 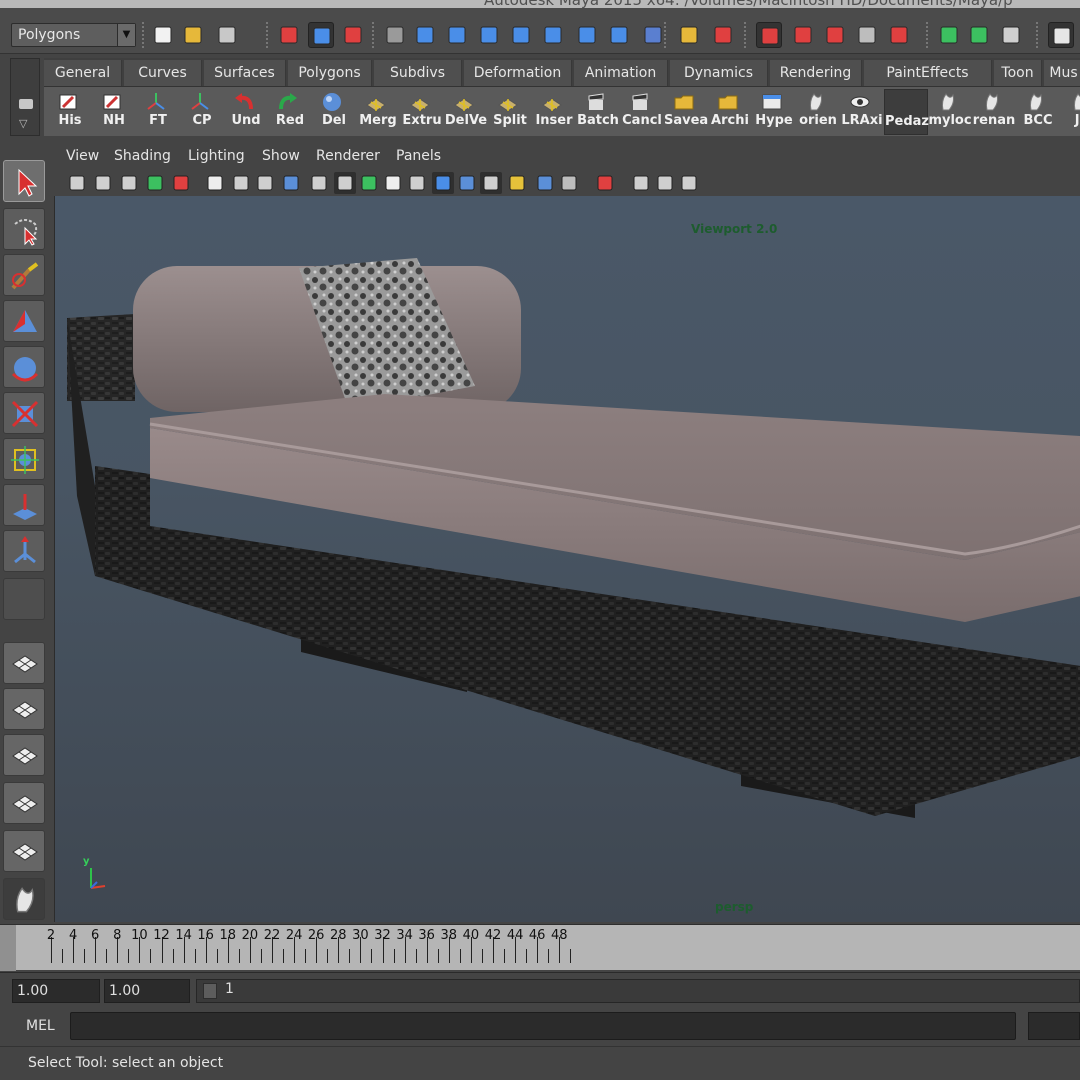 I want to click on shelf-tab-subdivs: Subdivs, so click(x=418, y=73).